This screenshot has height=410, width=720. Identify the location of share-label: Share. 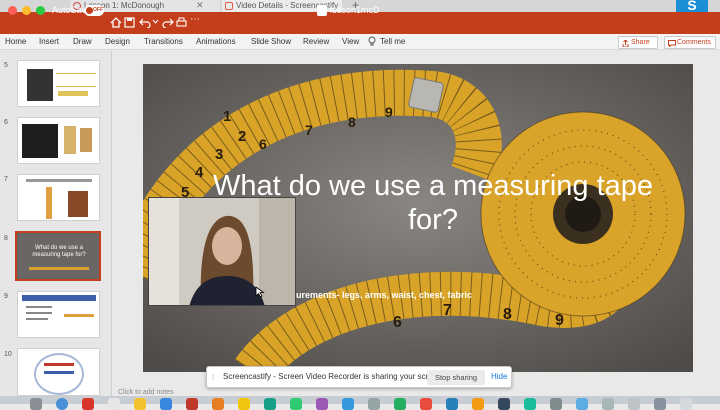
(640, 42).